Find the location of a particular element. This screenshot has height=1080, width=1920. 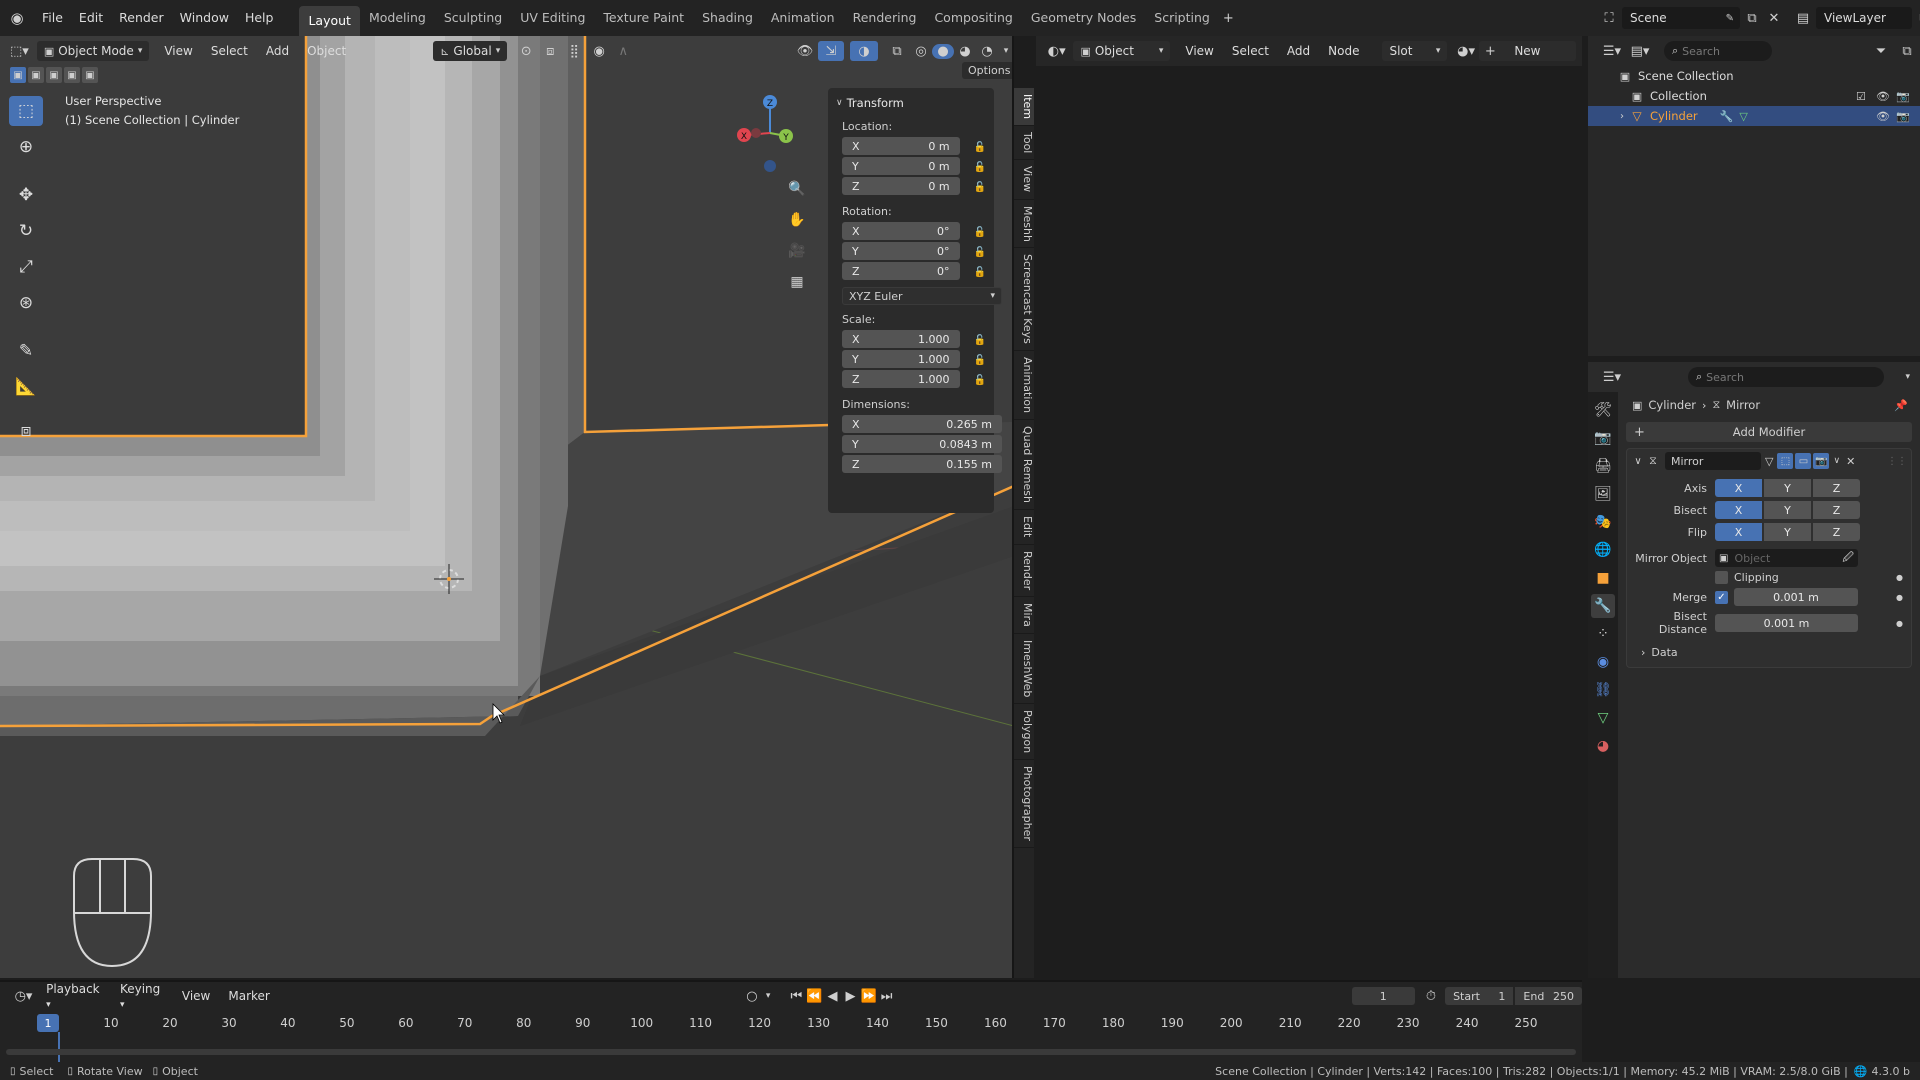

view-layer-selector: ViewLayer is located at coordinates (1864, 18).